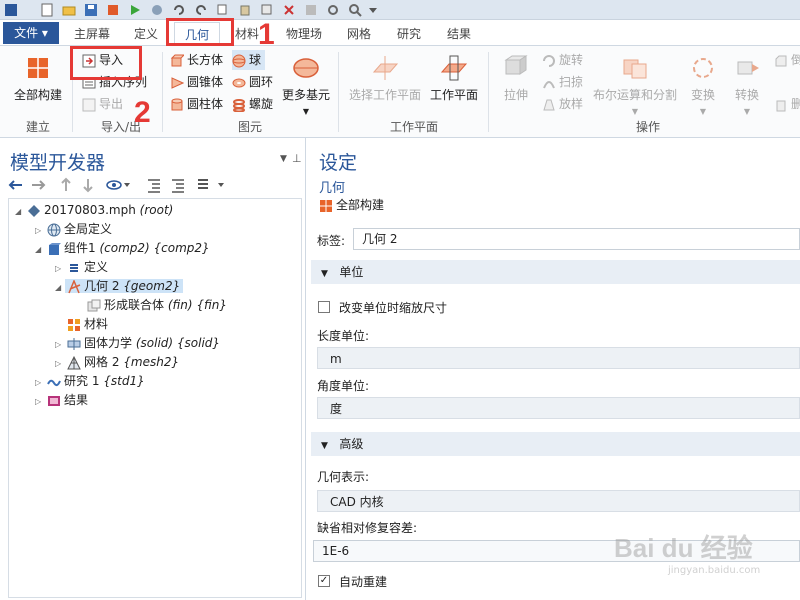 Image resolution: width=800 pixels, height=600 pixels. I want to click on tree-node-solid-mechanics: ▷ 固体力学 (solid) {solid}, so click(137, 343).